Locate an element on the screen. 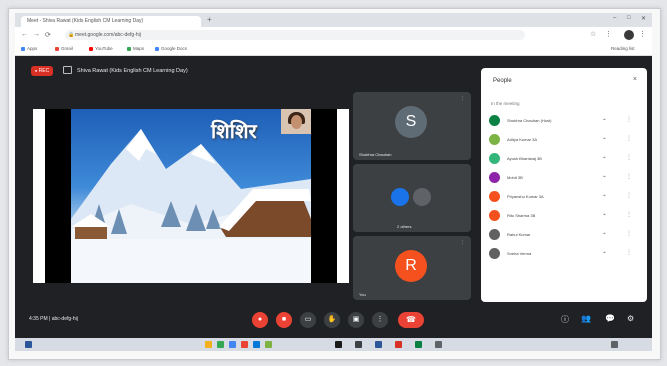 Image resolution: width=667 pixels, height=366 pixels. forward-icon: → is located at coordinates (36, 34).